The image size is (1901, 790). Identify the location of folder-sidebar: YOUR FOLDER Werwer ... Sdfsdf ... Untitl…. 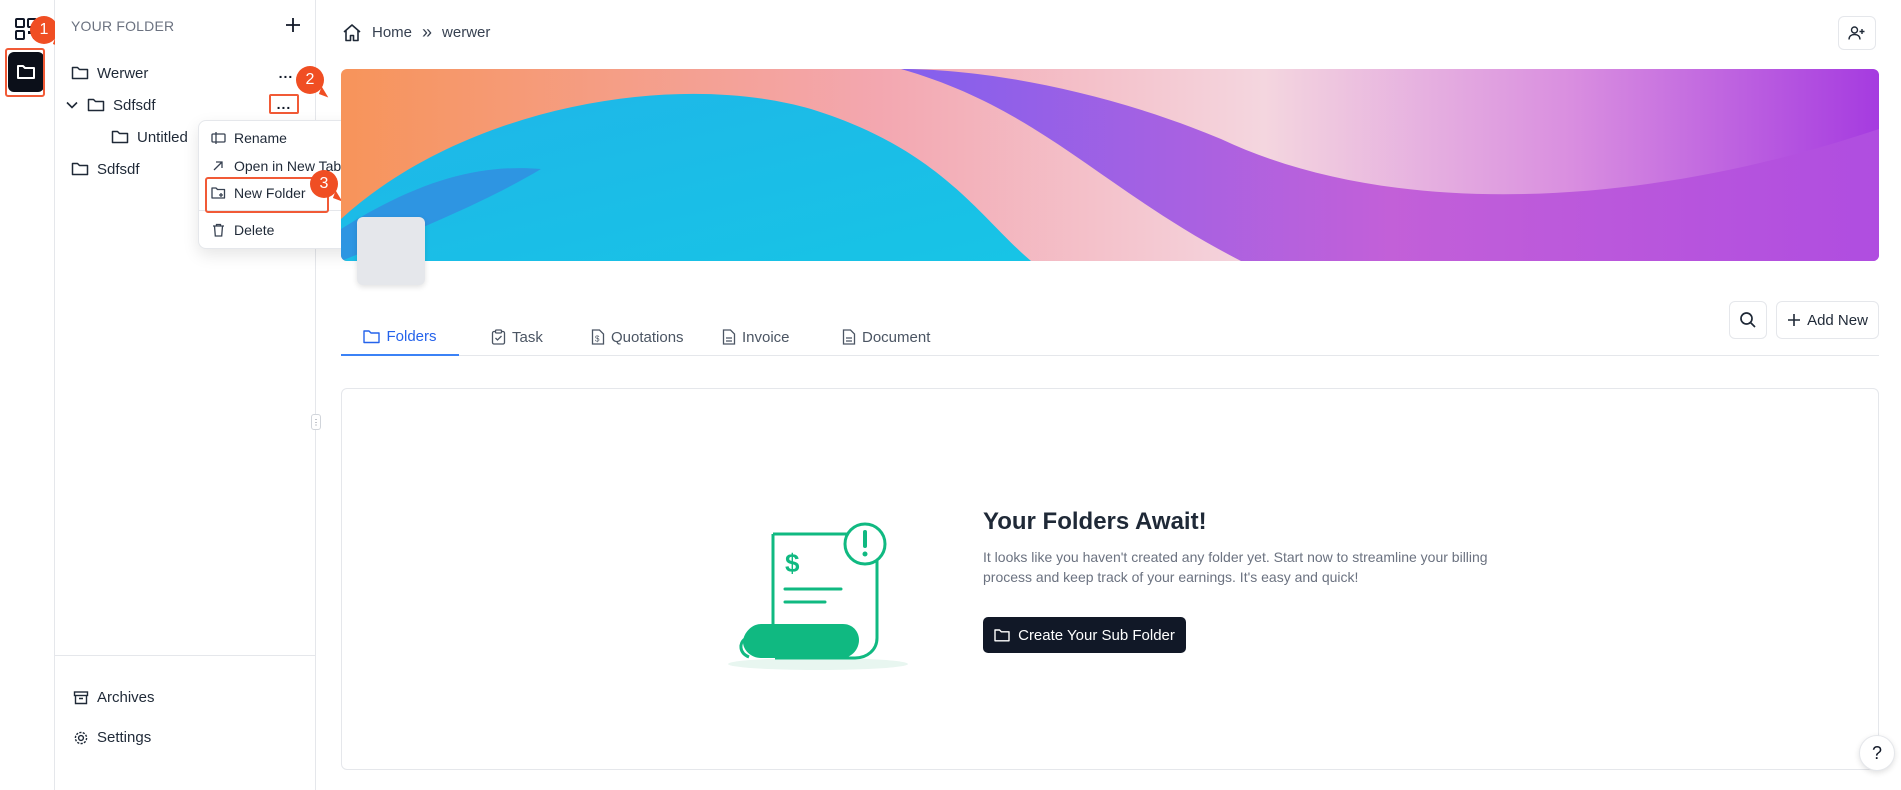
(185, 395).